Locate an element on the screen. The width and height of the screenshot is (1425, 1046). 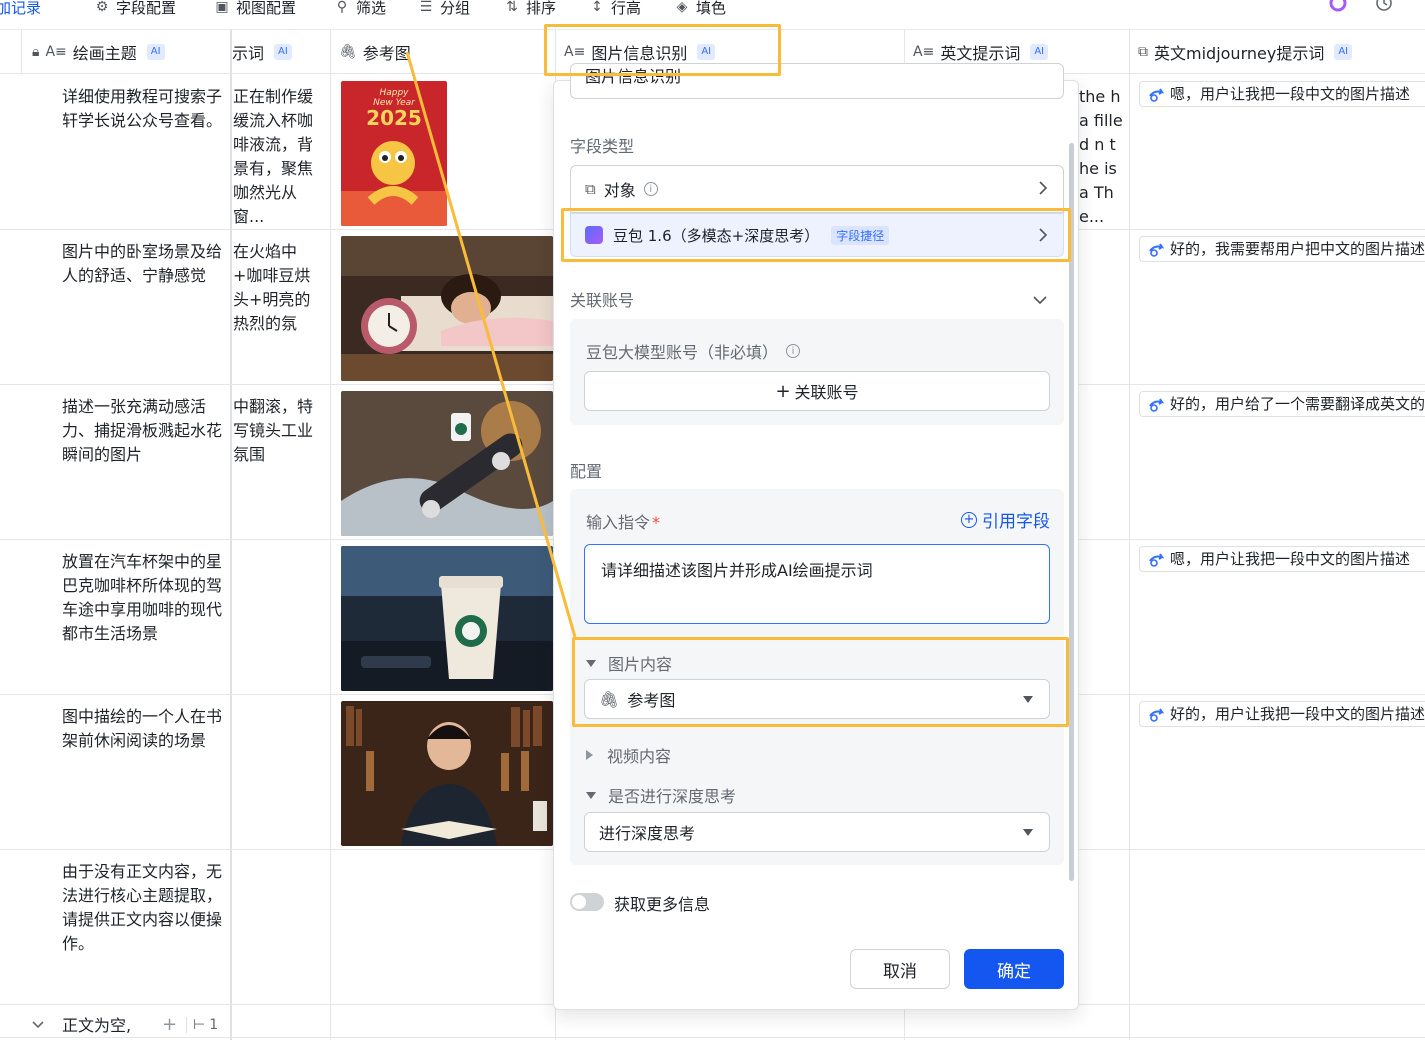
filter-button: ⚲ 筛选 is located at coordinates (360, 10).